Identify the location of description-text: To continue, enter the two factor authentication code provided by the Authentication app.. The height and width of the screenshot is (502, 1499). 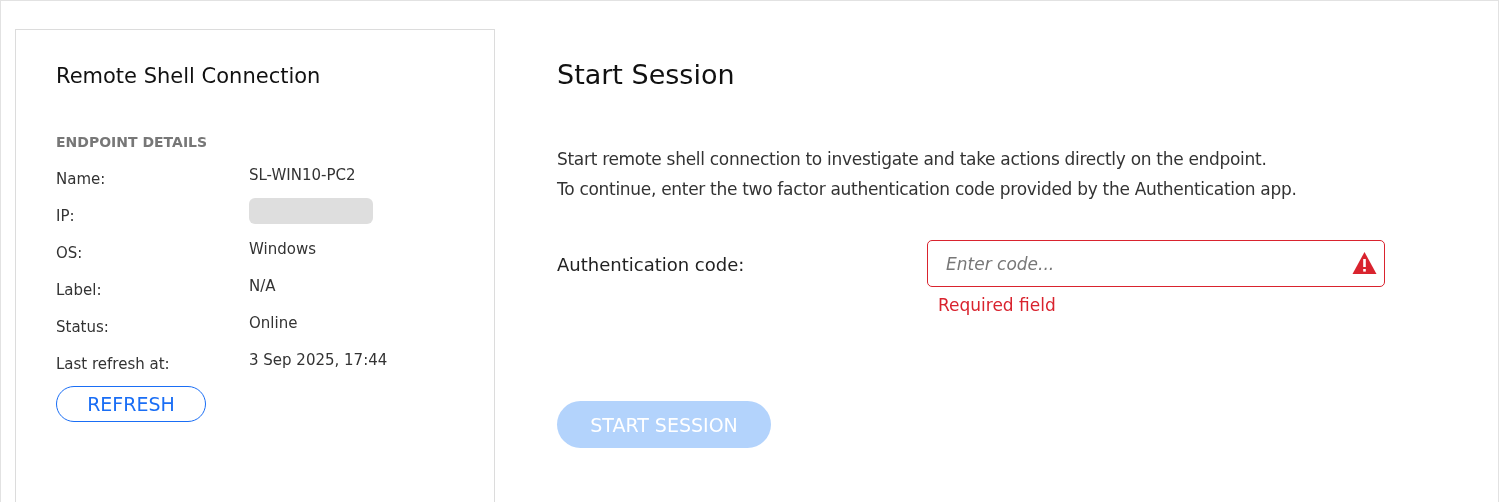
(927, 189).